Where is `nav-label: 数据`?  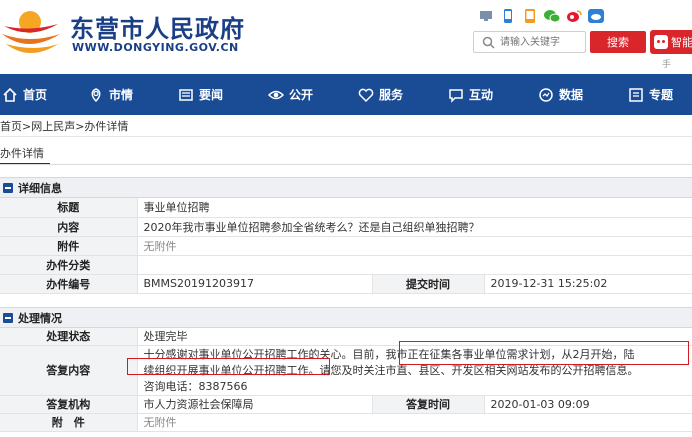 nav-label: 数据 is located at coordinates (571, 95).